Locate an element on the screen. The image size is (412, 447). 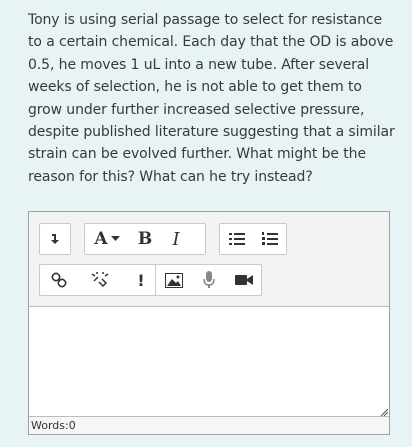
italic-button: I is located at coordinates (176, 239).